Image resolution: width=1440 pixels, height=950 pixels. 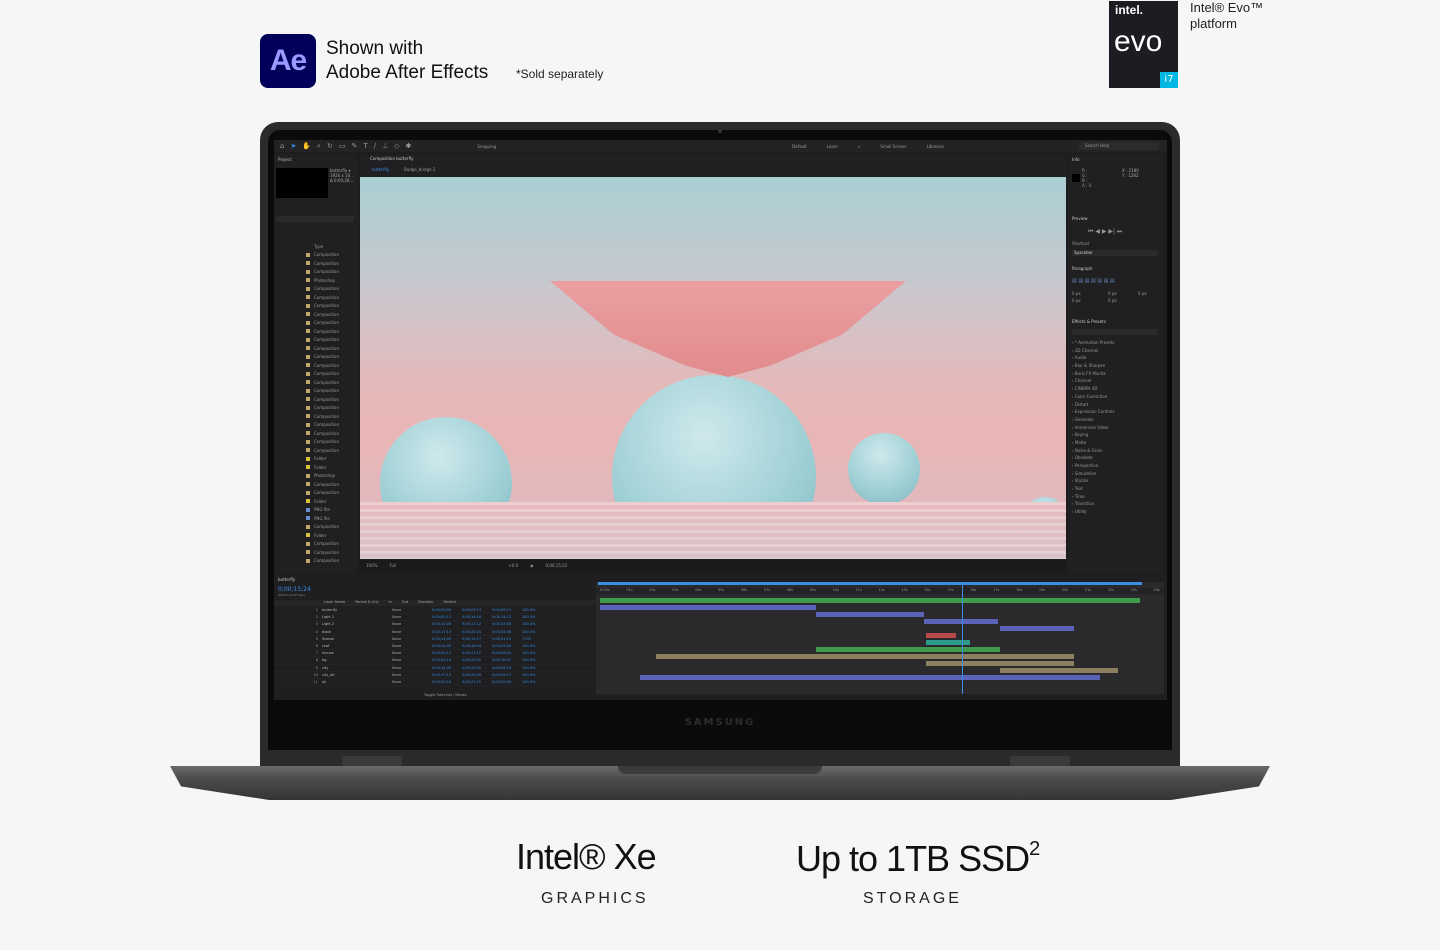 I want to click on camera-icon: ◉, so click(x=532, y=565).